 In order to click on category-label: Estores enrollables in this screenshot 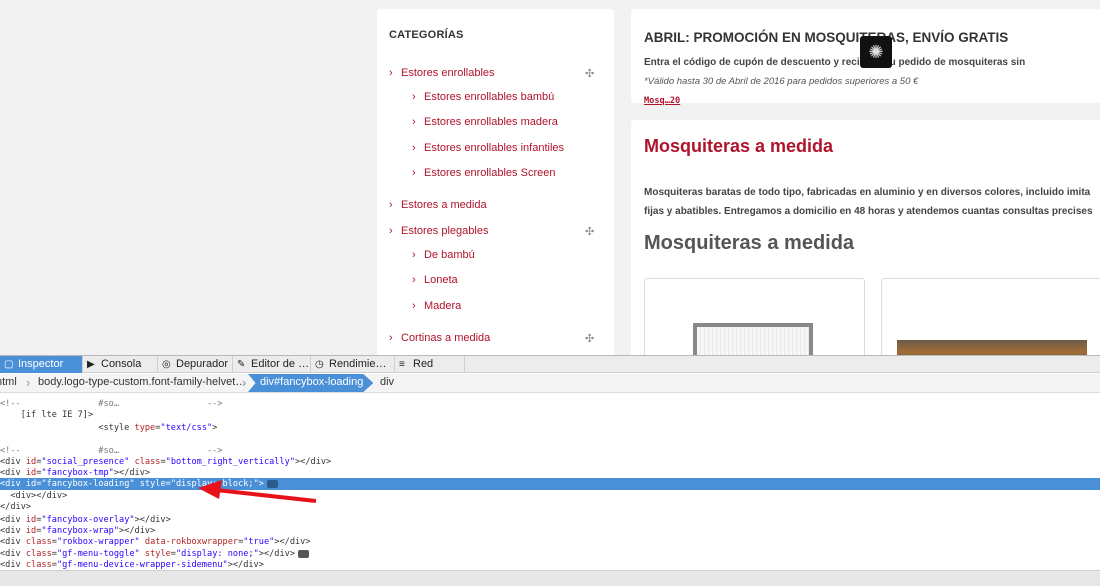, I will do `click(448, 73)`.